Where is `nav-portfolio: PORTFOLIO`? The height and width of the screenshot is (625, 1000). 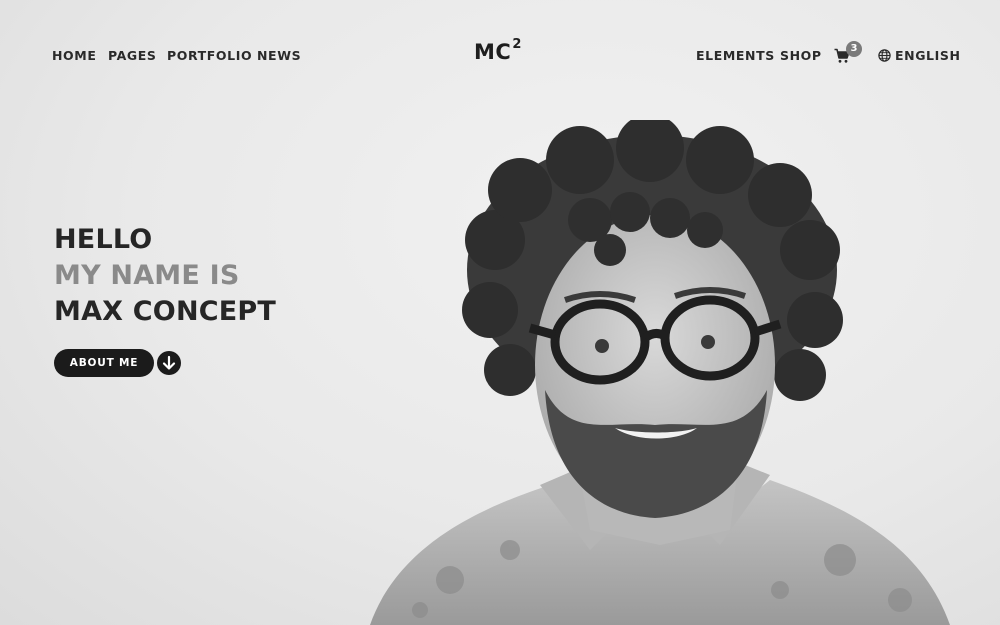
nav-portfolio: PORTFOLIO is located at coordinates (209, 55).